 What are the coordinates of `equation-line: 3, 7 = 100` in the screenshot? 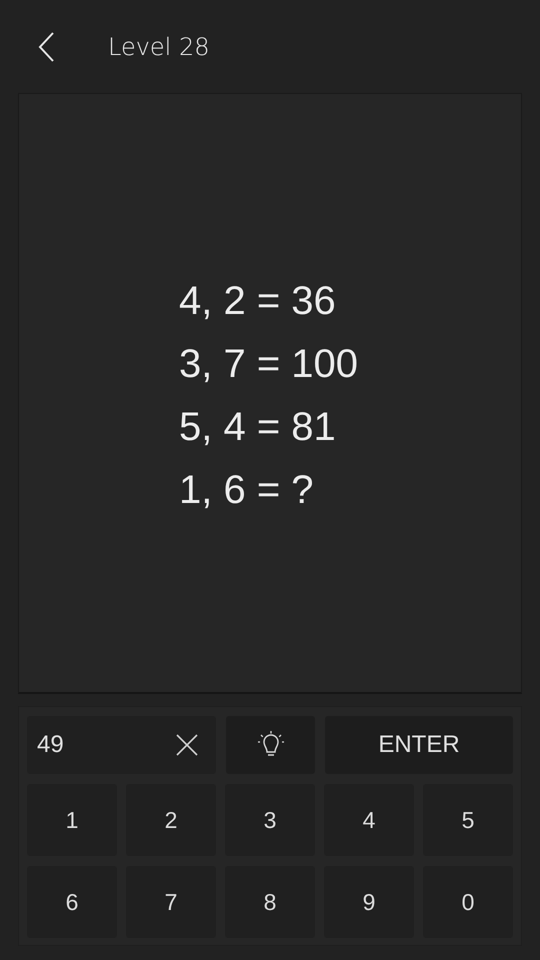 It's located at (268, 364).